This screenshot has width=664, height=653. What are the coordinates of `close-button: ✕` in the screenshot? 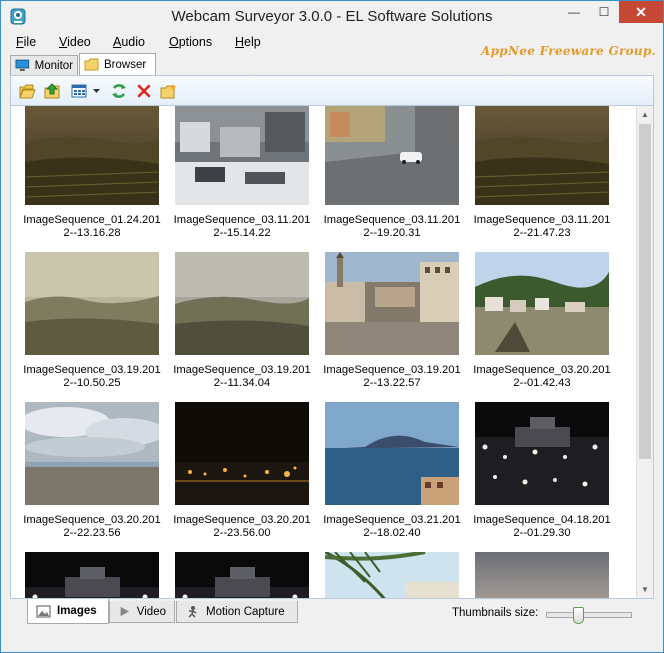 It's located at (641, 12).